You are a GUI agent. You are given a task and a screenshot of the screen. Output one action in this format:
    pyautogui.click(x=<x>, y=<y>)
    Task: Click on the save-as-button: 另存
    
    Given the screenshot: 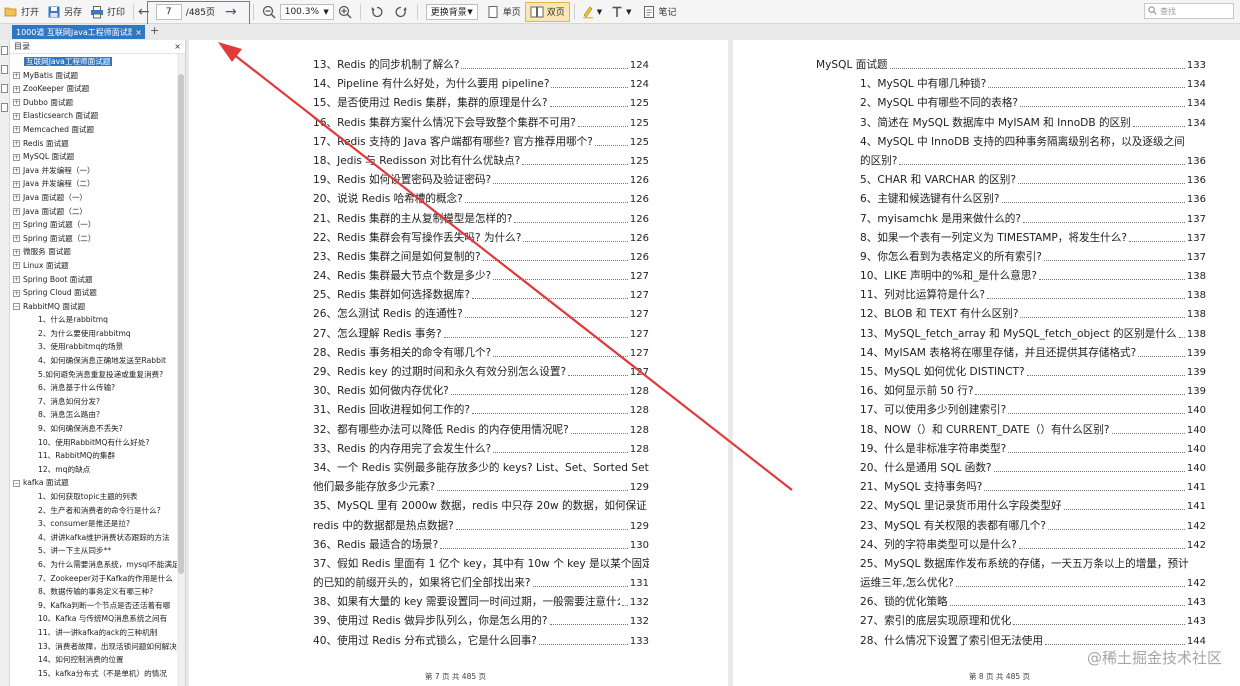 What is the action you would take?
    pyautogui.click(x=64, y=12)
    